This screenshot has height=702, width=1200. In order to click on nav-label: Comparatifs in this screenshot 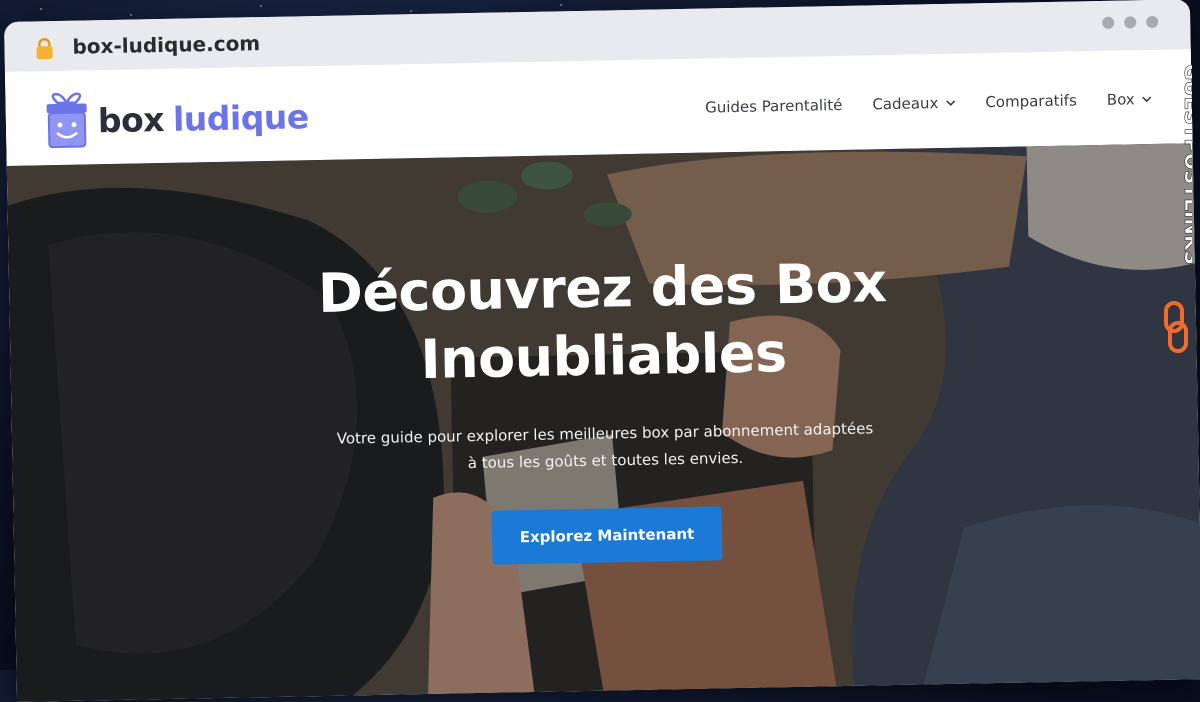, I will do `click(1031, 101)`.